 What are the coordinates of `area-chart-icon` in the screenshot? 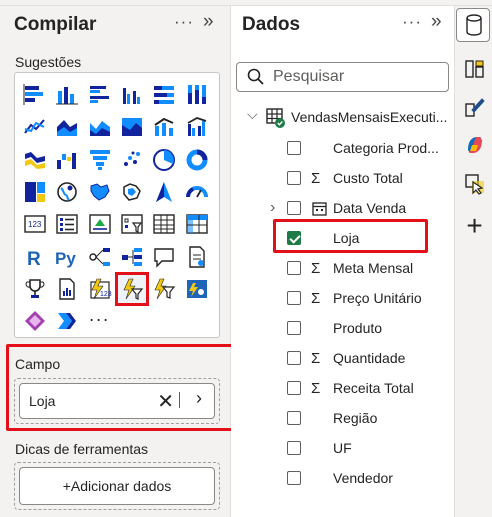 It's located at (67, 127).